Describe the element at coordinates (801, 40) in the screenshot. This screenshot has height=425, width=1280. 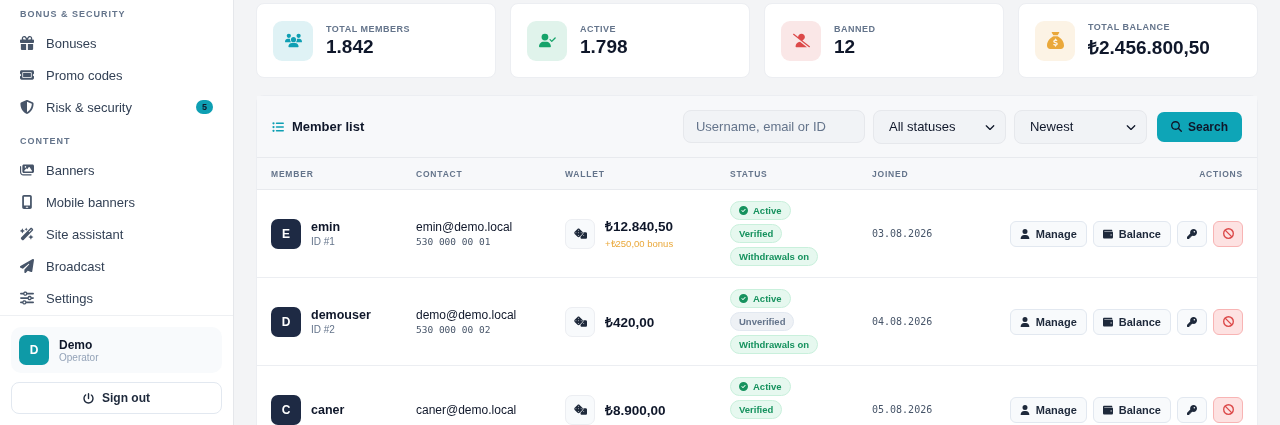
I see `user-slash-icon` at that location.